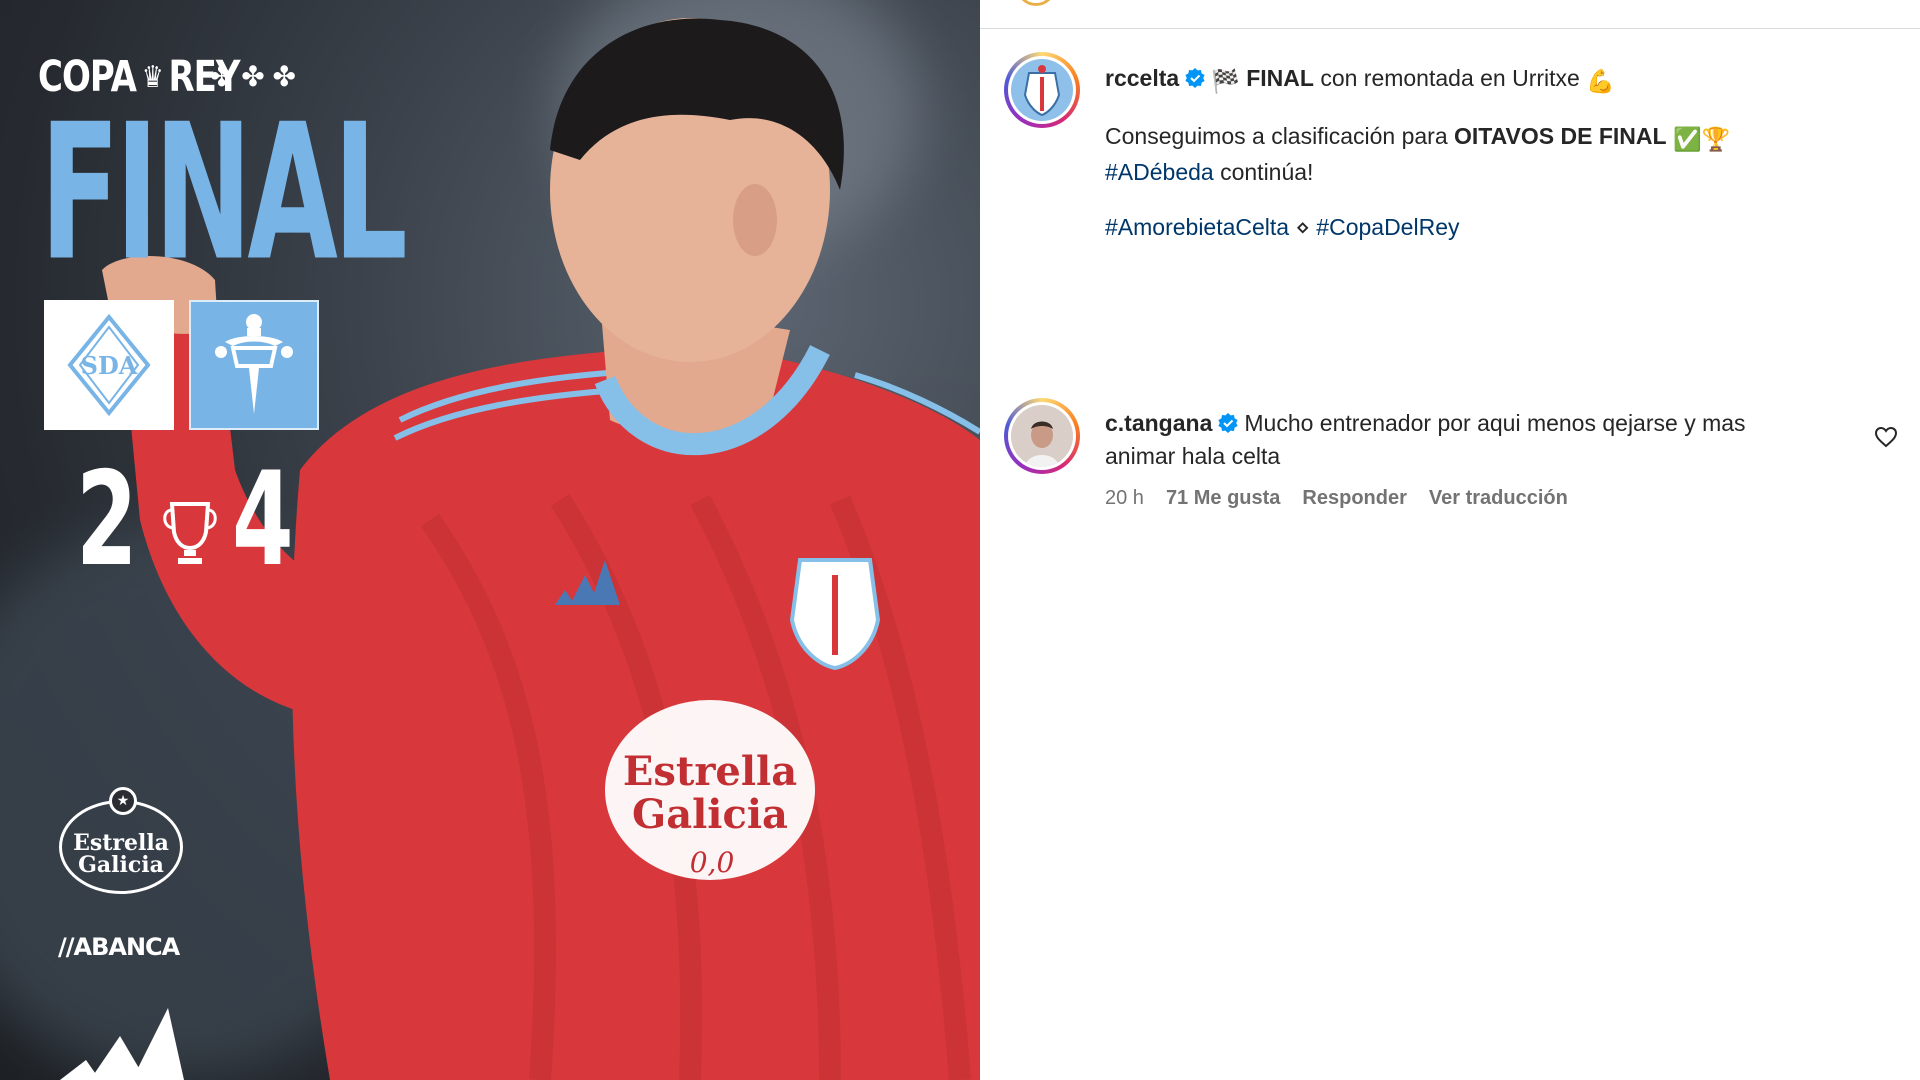 The image size is (1920, 1080). What do you see at coordinates (1267, 172) in the screenshot?
I see `caption-continua: continúa!` at bounding box center [1267, 172].